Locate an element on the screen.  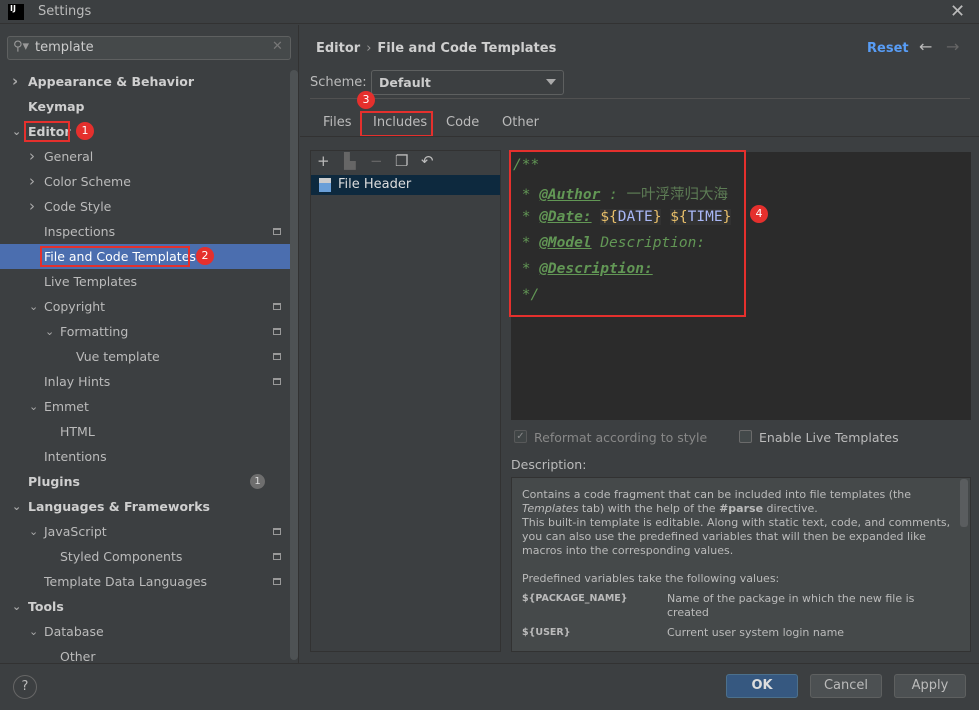
sidebar-item-plugins: Plugins 1 is located at coordinates (145, 481).